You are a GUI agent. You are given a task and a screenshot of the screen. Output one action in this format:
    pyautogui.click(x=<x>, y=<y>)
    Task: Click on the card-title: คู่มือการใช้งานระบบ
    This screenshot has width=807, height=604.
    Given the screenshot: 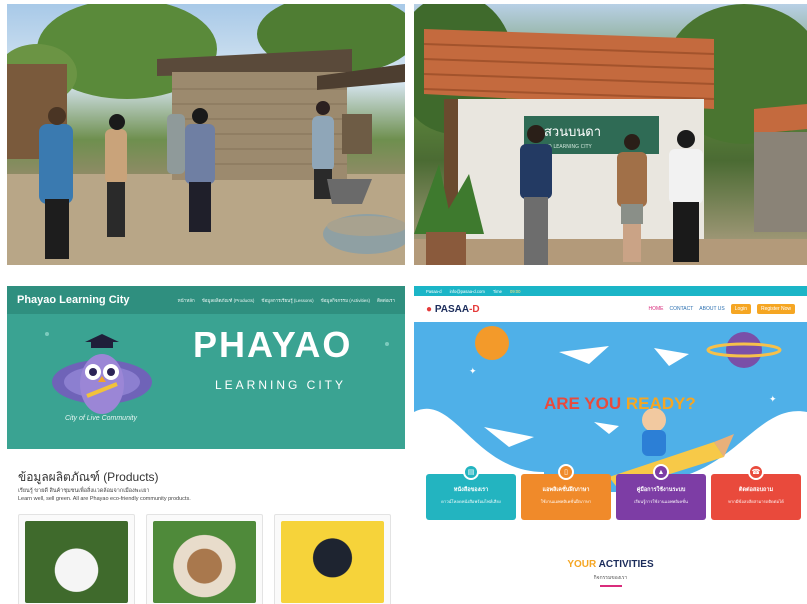 What is the action you would take?
    pyautogui.click(x=661, y=490)
    